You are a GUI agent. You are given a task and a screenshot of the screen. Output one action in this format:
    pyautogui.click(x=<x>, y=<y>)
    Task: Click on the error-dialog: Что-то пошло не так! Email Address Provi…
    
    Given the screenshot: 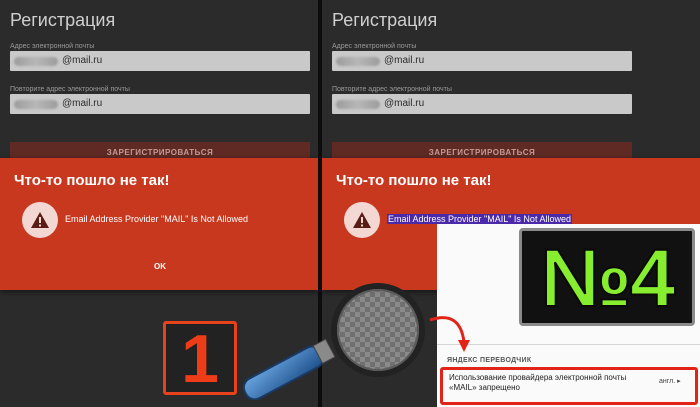 What is the action you would take?
    pyautogui.click(x=159, y=224)
    